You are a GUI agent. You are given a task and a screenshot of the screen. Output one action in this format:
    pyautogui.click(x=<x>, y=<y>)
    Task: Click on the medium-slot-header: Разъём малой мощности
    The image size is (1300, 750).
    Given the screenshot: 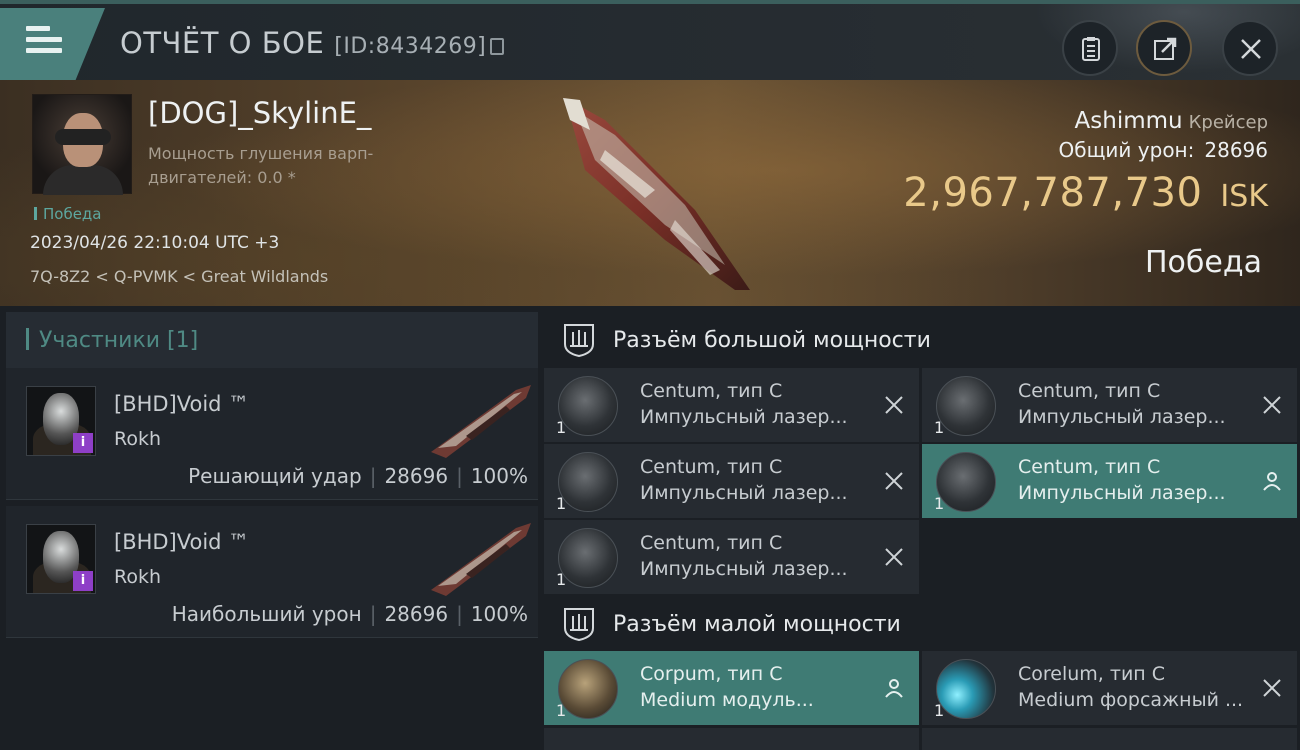 What is the action you would take?
    pyautogui.click(x=922, y=623)
    